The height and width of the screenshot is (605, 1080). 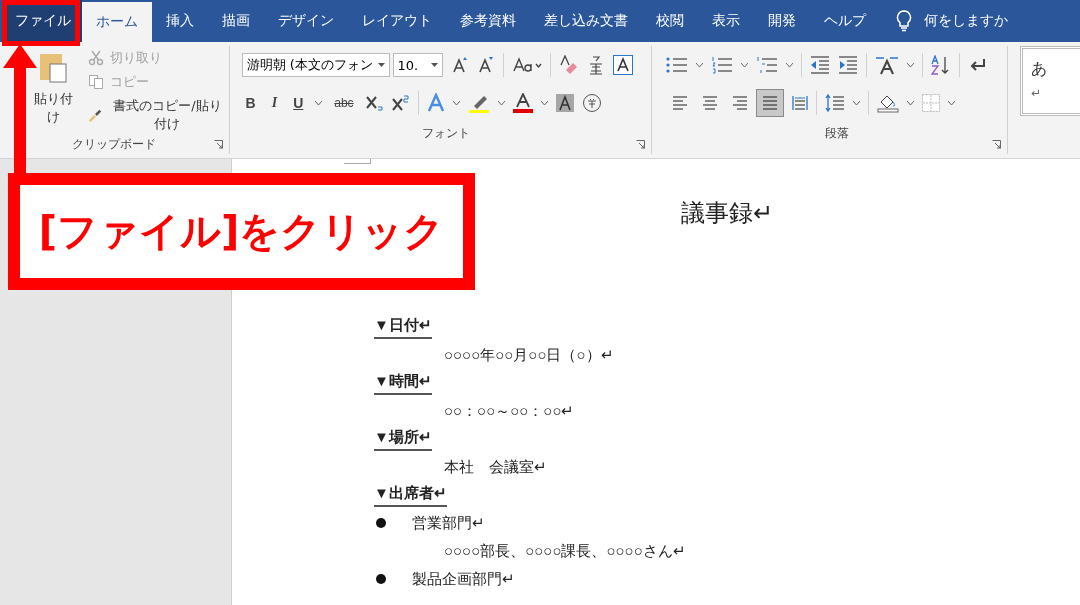 I want to click on body-text: 本社 会議室↵, so click(x=495, y=467).